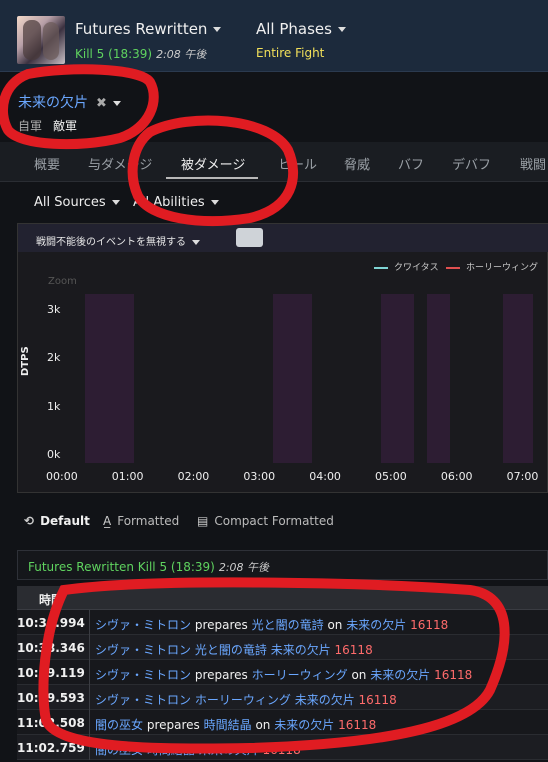  Describe the element at coordinates (290, 53) in the screenshot. I see `entire-fight-label: Entire Fight` at that location.